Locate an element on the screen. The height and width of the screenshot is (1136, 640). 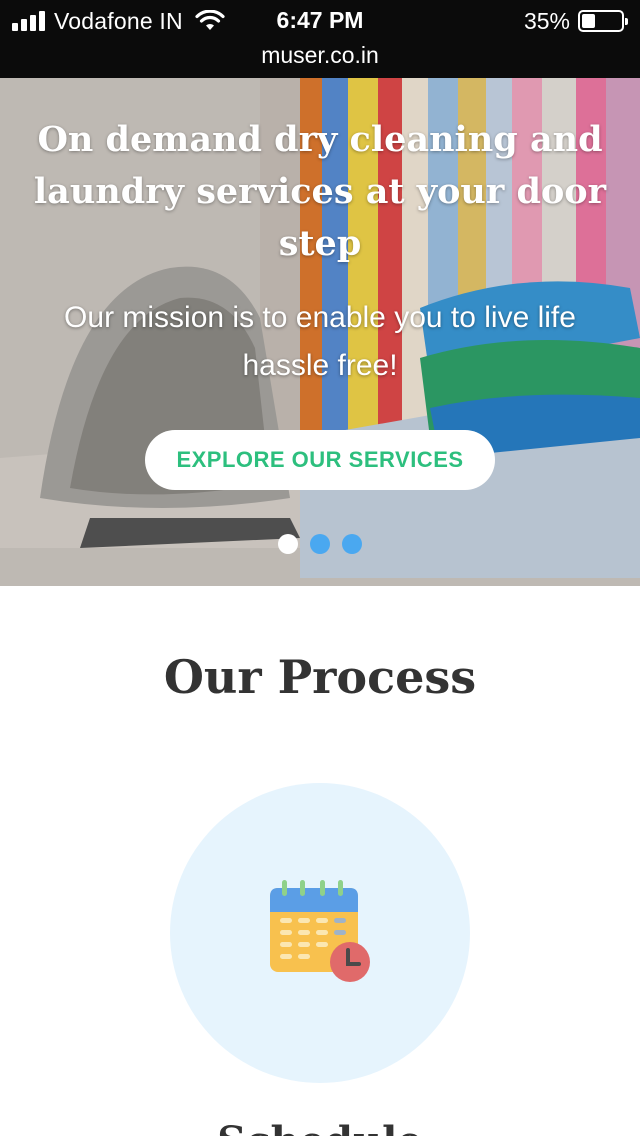
address-bar-url: muser.co.in is located at coordinates (320, 55).